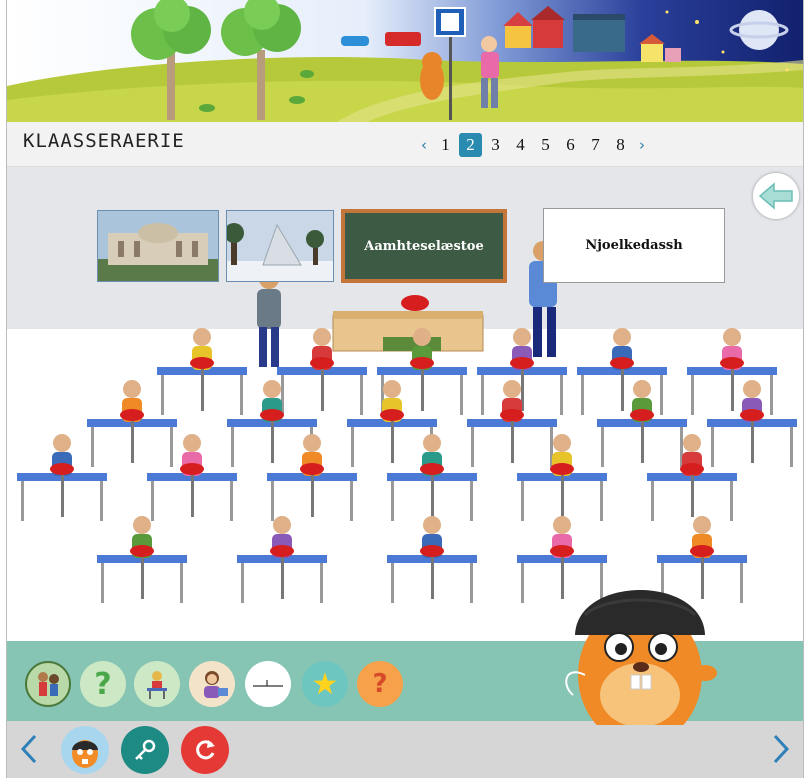 The image size is (805, 780). I want to click on rules-card-button: Njoelkedassh, so click(634, 245).